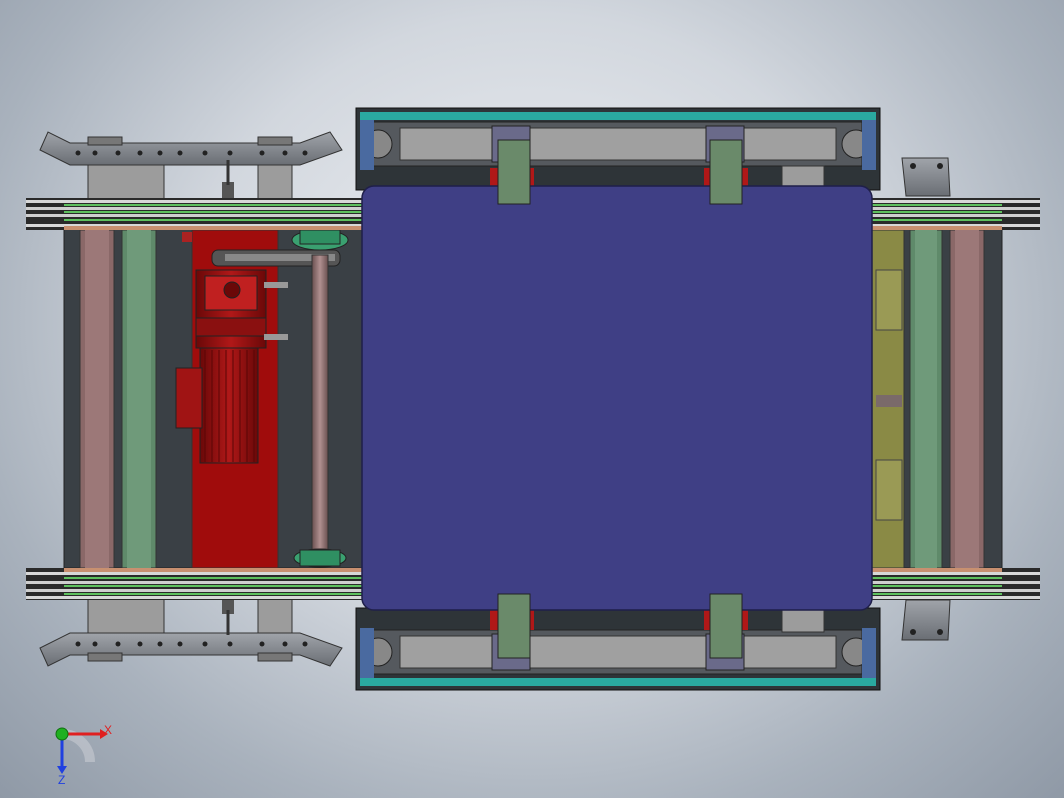 This screenshot has height=798, width=1064. Describe the element at coordinates (196, 214) in the screenshot. I see `left-top-belt-rail` at that location.